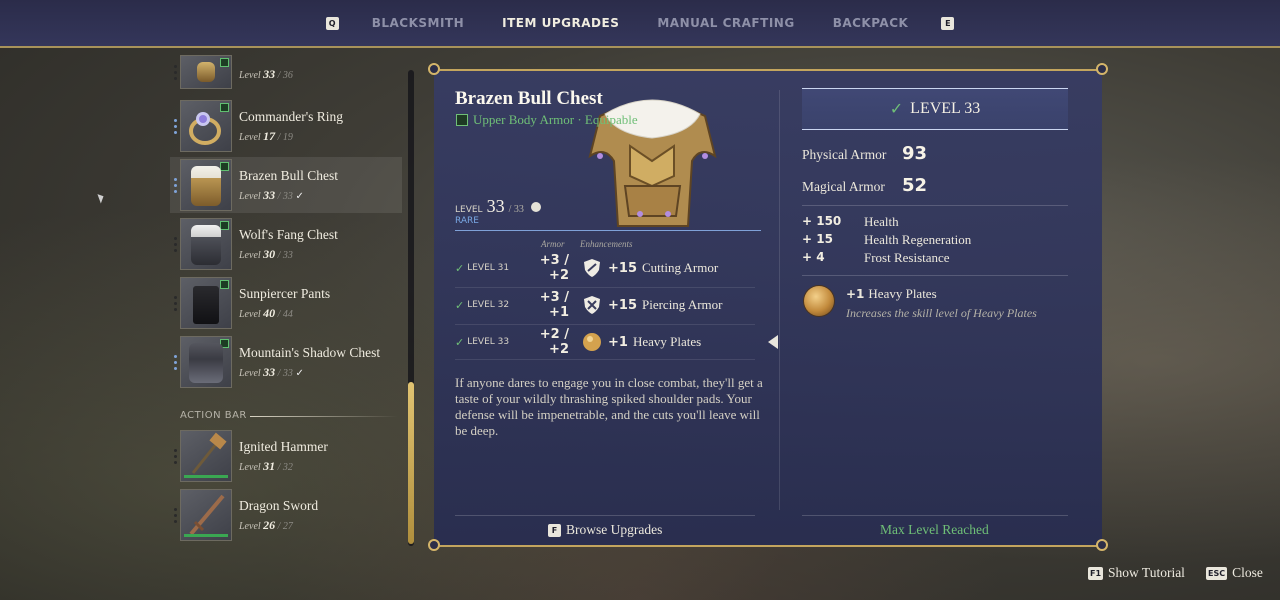  I want to click on pants-thumb, so click(206, 303).